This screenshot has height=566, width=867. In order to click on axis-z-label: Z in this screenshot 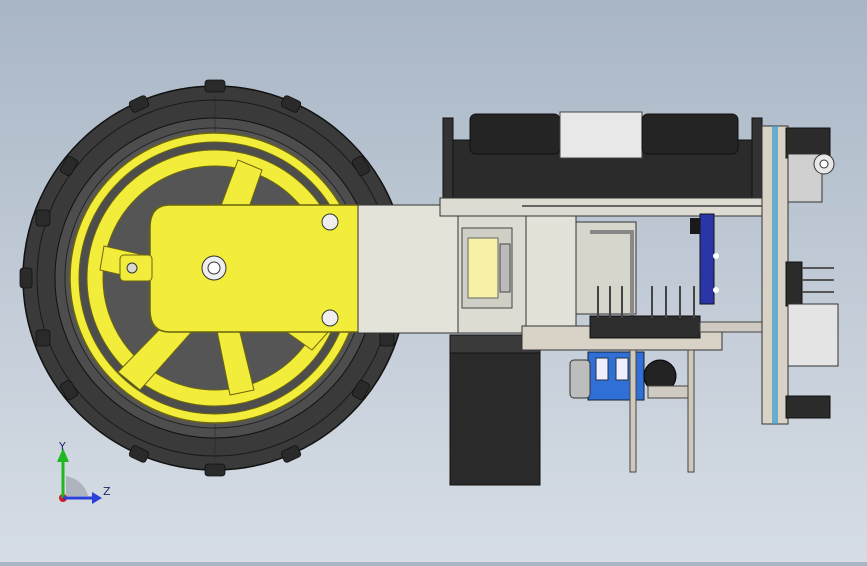, I will do `click(107, 491)`.